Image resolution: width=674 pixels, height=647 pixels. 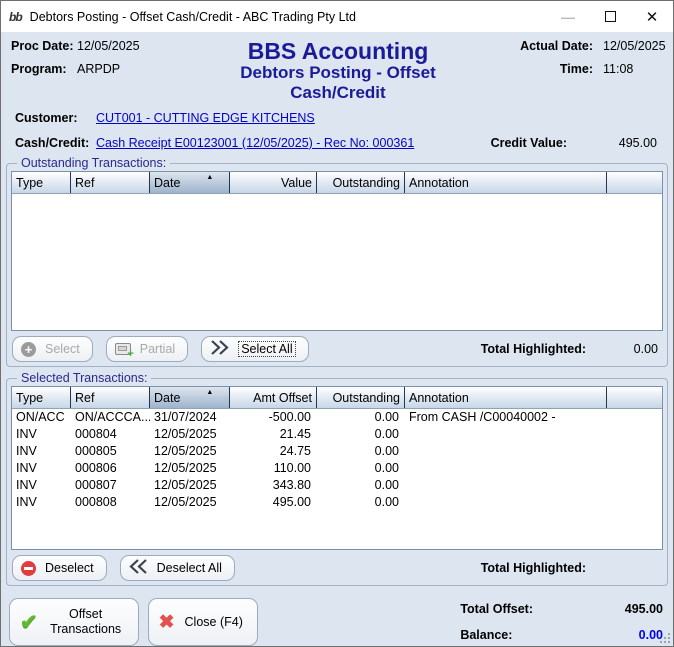 I want to click on balance-value: 0.00, so click(x=650, y=635).